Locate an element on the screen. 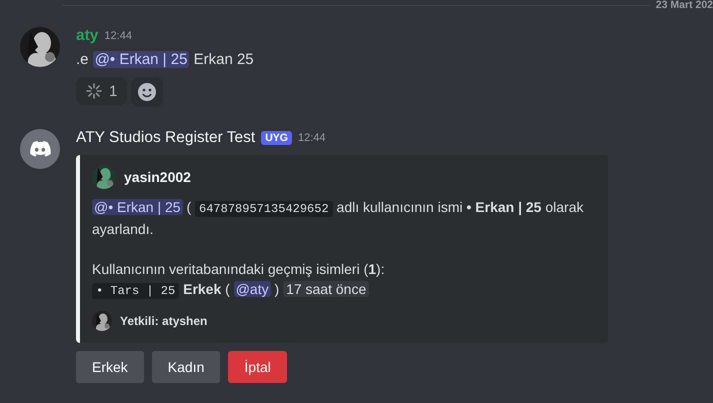 The width and height of the screenshot is (713, 403). add-reaction-button is located at coordinates (147, 92).